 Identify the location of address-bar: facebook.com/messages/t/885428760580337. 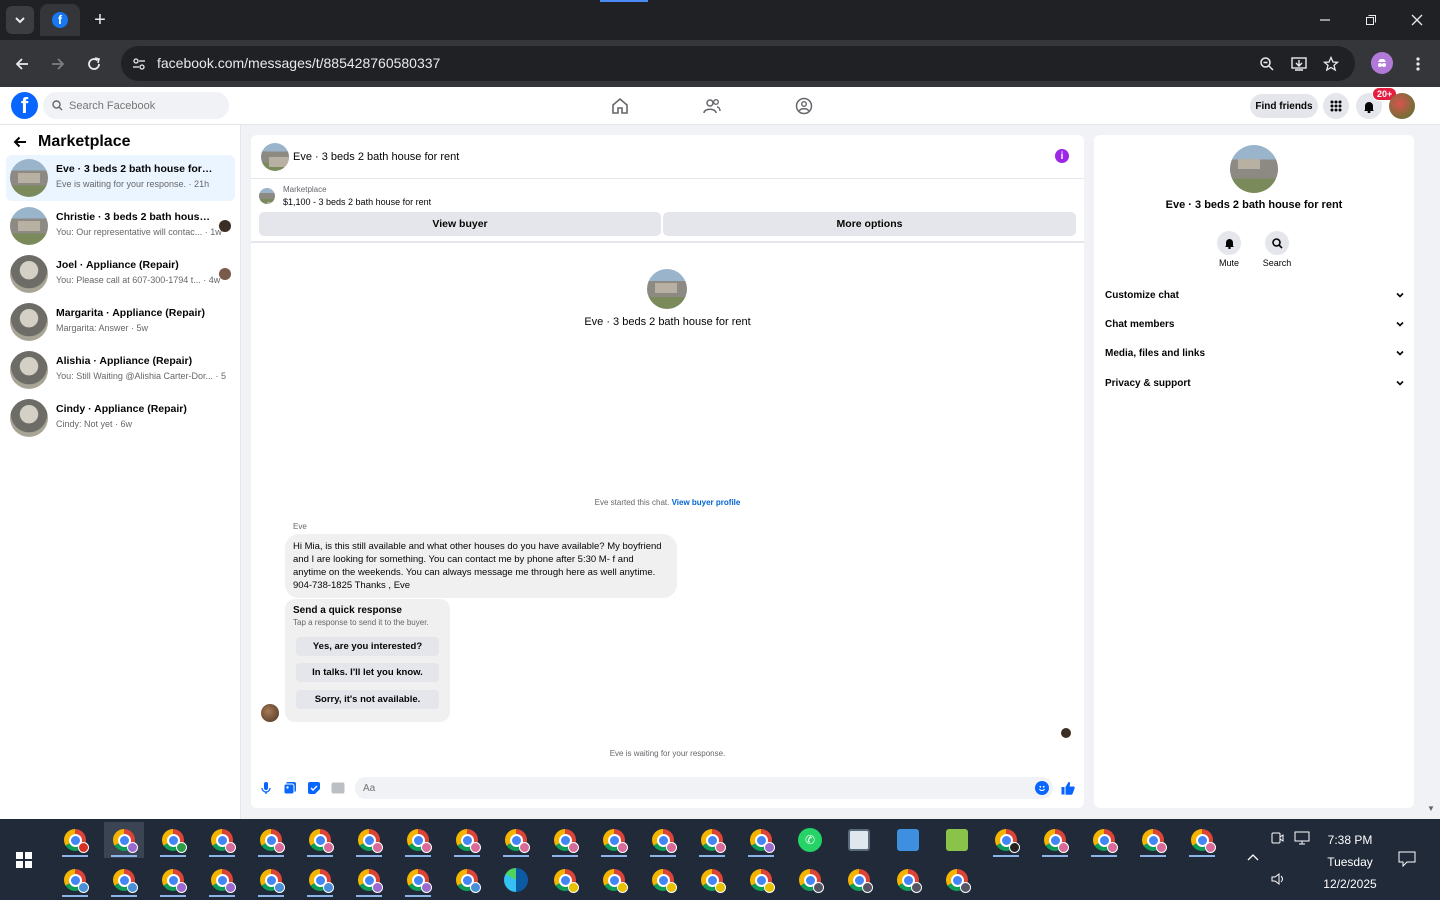
(738, 63).